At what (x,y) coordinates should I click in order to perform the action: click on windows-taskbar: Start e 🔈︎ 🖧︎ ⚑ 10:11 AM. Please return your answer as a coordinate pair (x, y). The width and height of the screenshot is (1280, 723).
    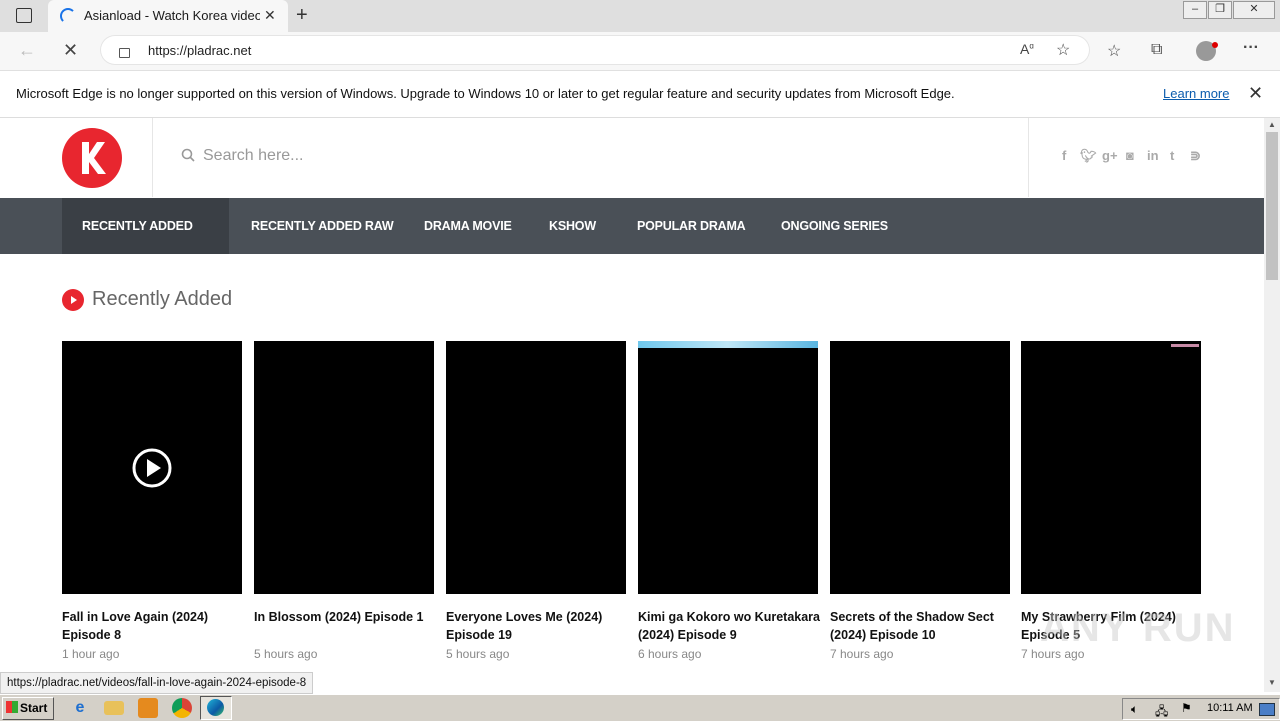
    Looking at the image, I should click on (640, 707).